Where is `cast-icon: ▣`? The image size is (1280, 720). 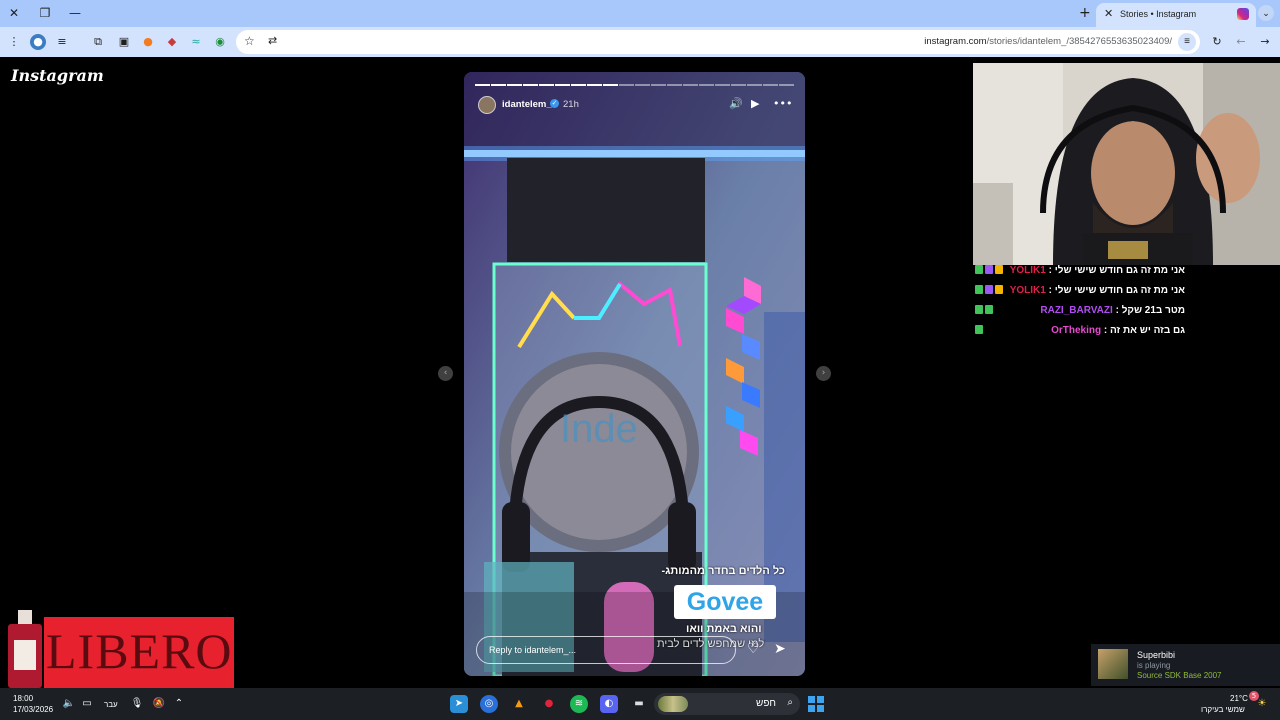
cast-icon: ▣ is located at coordinates (124, 42).